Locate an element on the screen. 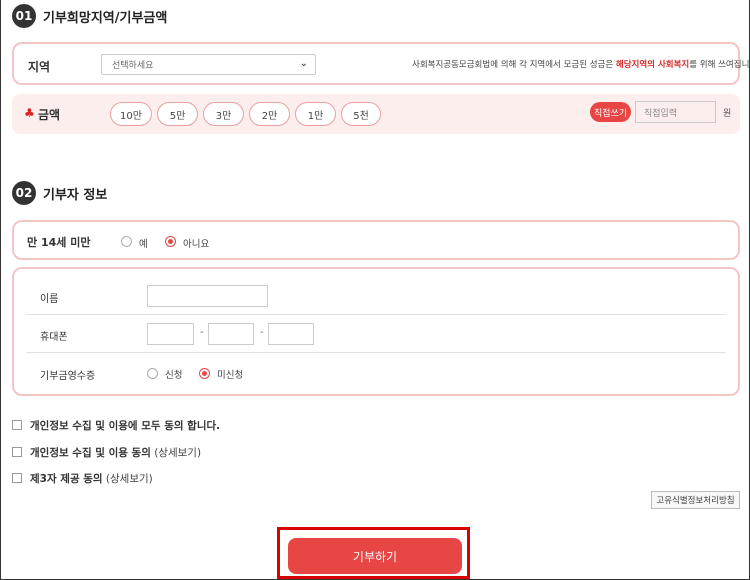  section2-number: 02 is located at coordinates (24, 193).